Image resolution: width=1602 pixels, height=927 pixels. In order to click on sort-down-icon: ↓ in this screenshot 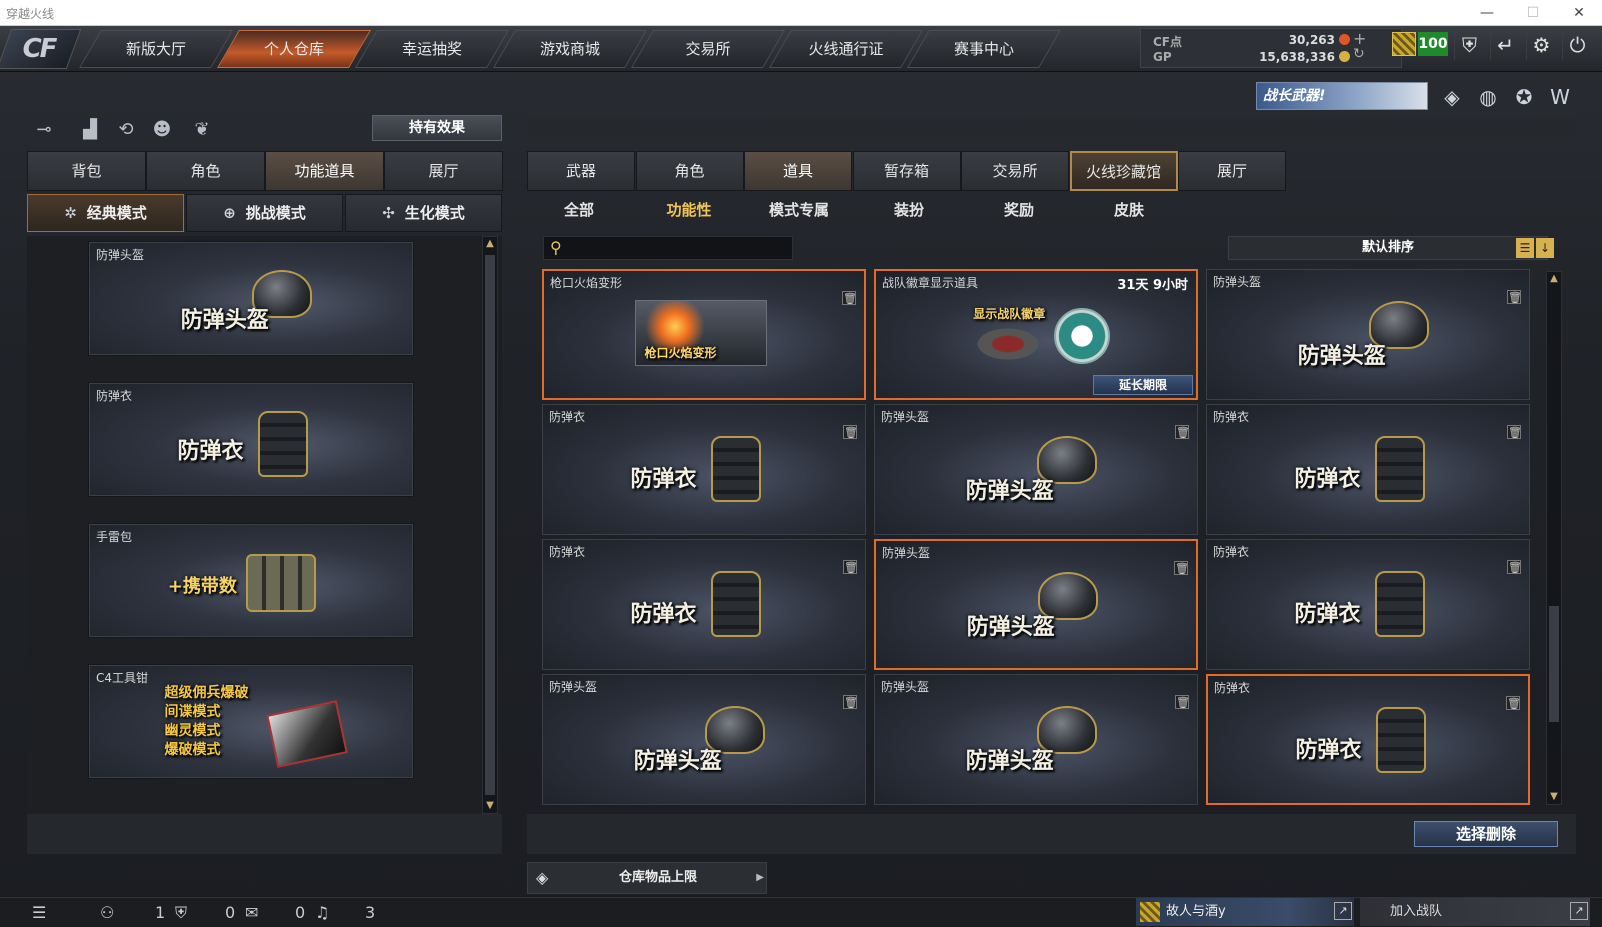, I will do `click(1545, 248)`.